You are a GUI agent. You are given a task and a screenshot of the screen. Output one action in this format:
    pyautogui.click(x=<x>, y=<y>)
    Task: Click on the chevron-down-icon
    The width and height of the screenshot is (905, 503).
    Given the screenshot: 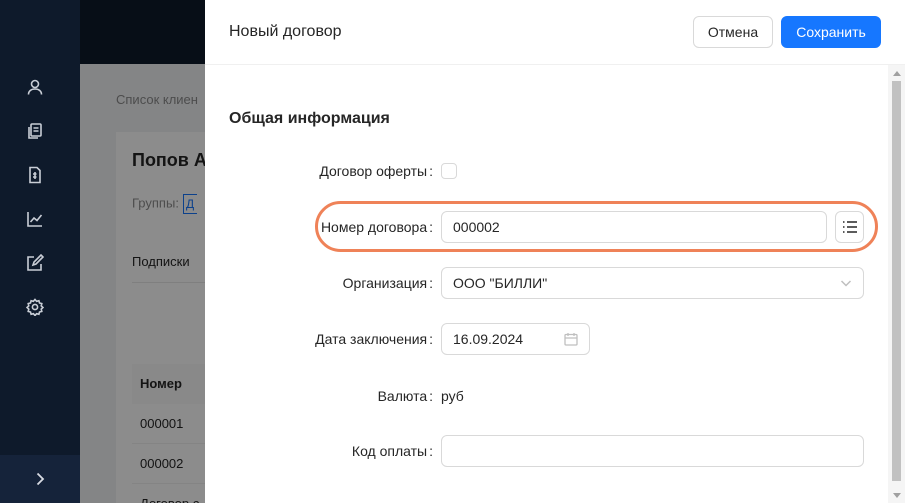 What is the action you would take?
    pyautogui.click(x=846, y=283)
    